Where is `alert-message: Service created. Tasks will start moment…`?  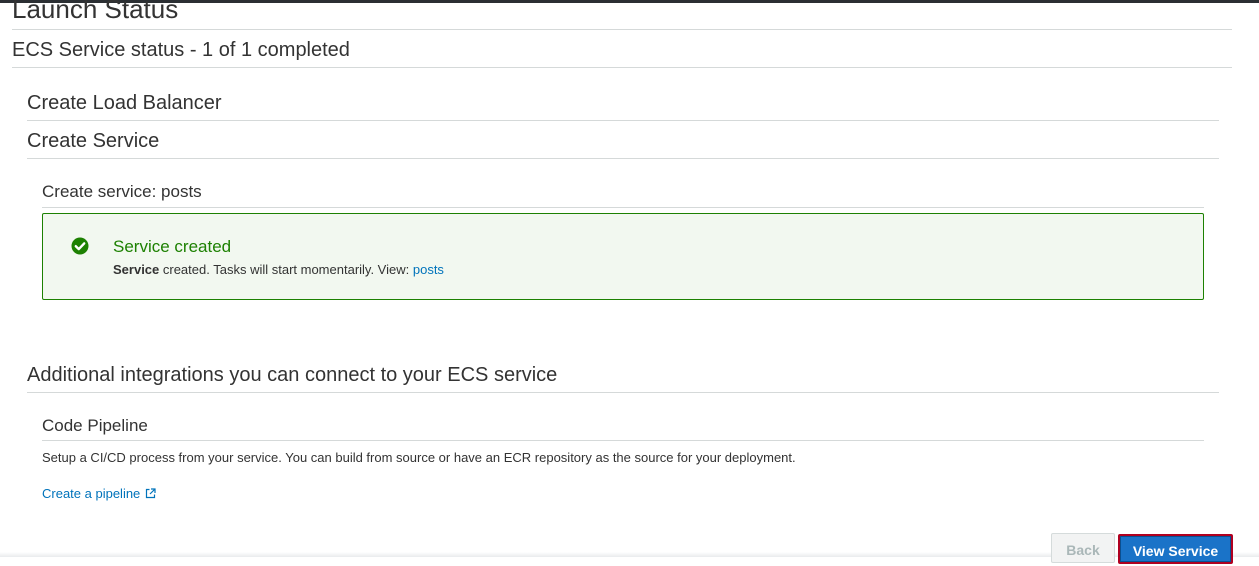
alert-message: Service created. Tasks will start moment… is located at coordinates (278, 270).